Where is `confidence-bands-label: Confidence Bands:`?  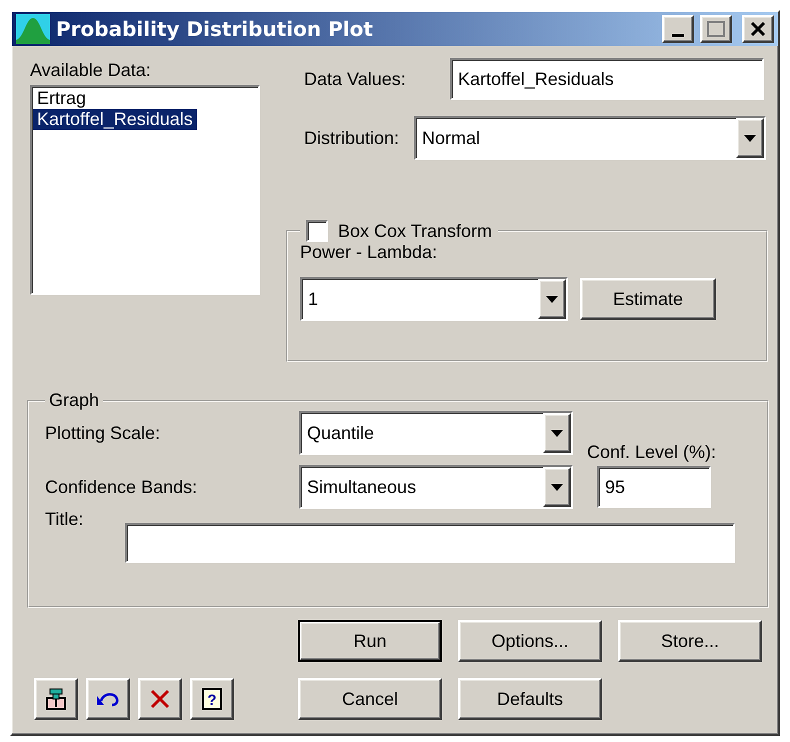
confidence-bands-label: Confidence Bands: is located at coordinates (121, 487).